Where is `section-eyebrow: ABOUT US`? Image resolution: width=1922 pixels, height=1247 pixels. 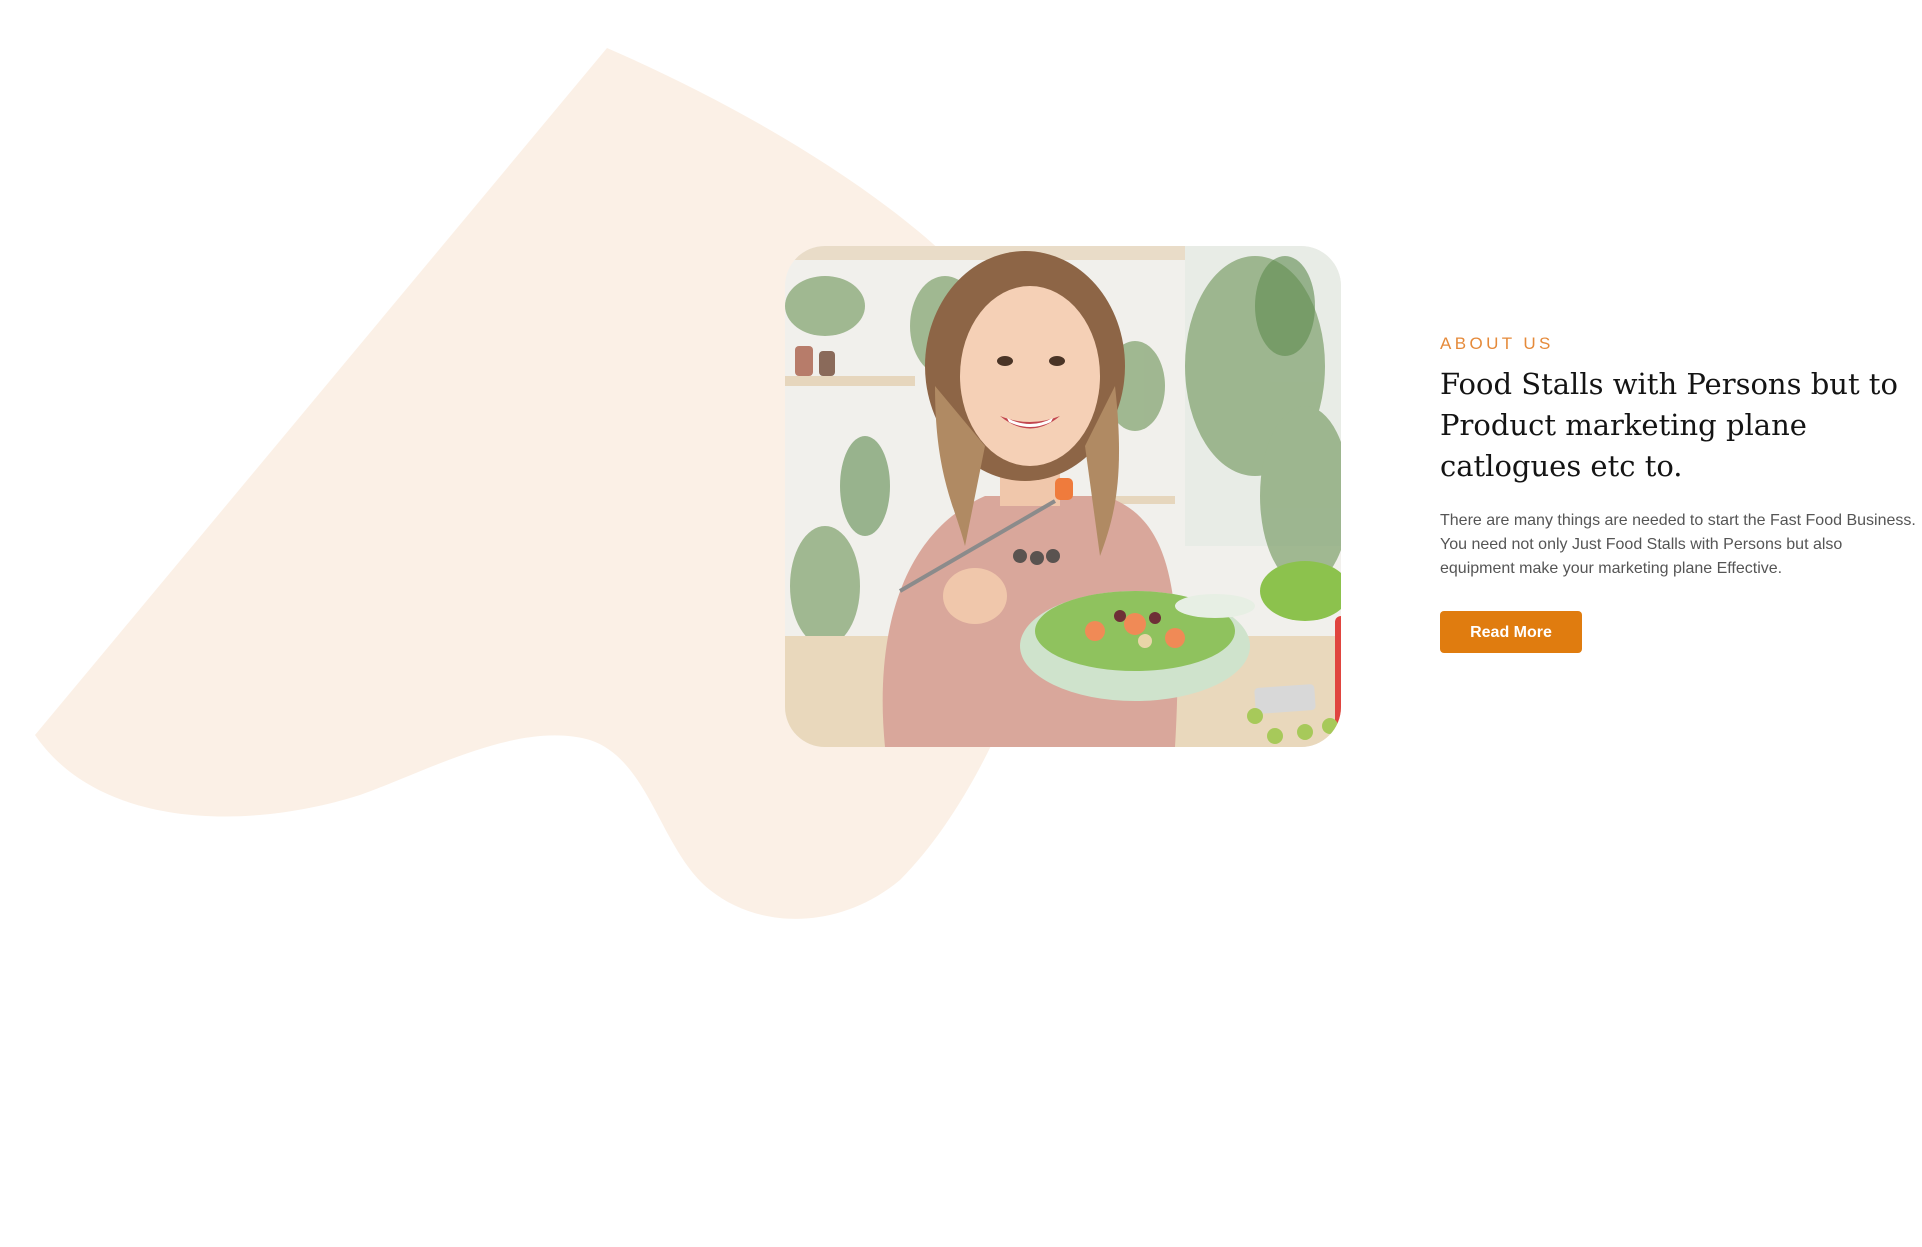
section-eyebrow: ABOUT US is located at coordinates (1497, 343).